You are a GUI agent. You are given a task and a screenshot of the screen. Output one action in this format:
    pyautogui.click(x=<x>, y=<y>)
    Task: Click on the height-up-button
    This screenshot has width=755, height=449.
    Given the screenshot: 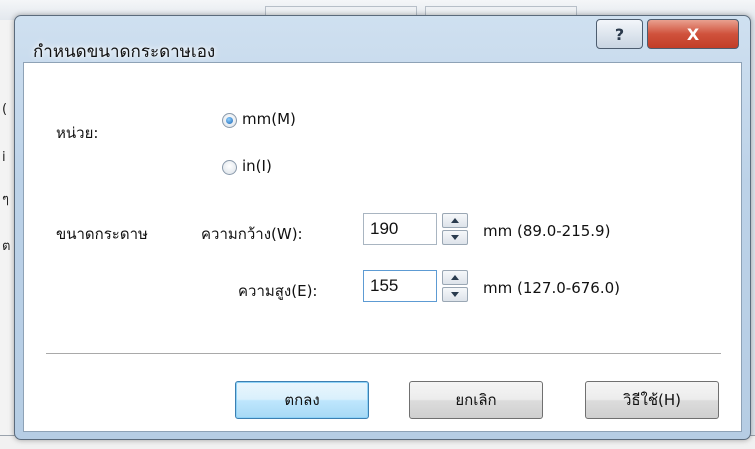 What is the action you would take?
    pyautogui.click(x=455, y=277)
    